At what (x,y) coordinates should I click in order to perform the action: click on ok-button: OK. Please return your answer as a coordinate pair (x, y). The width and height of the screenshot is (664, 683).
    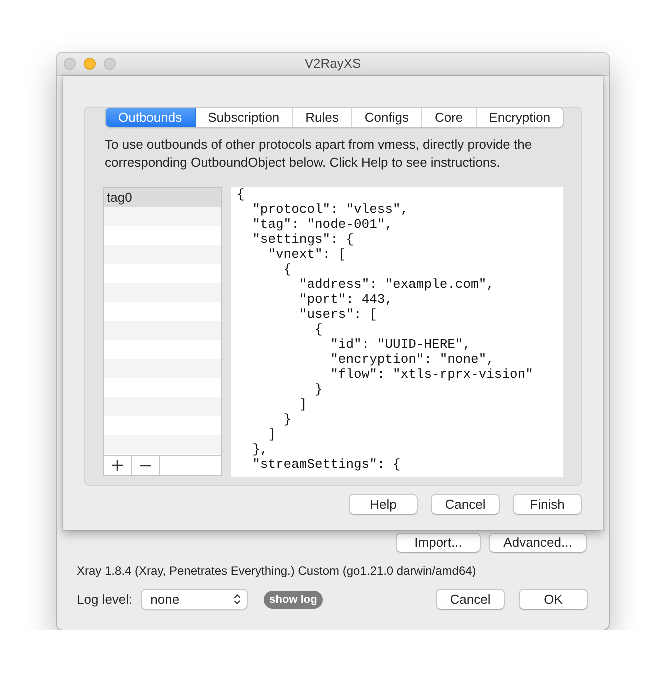
    Looking at the image, I should click on (553, 599).